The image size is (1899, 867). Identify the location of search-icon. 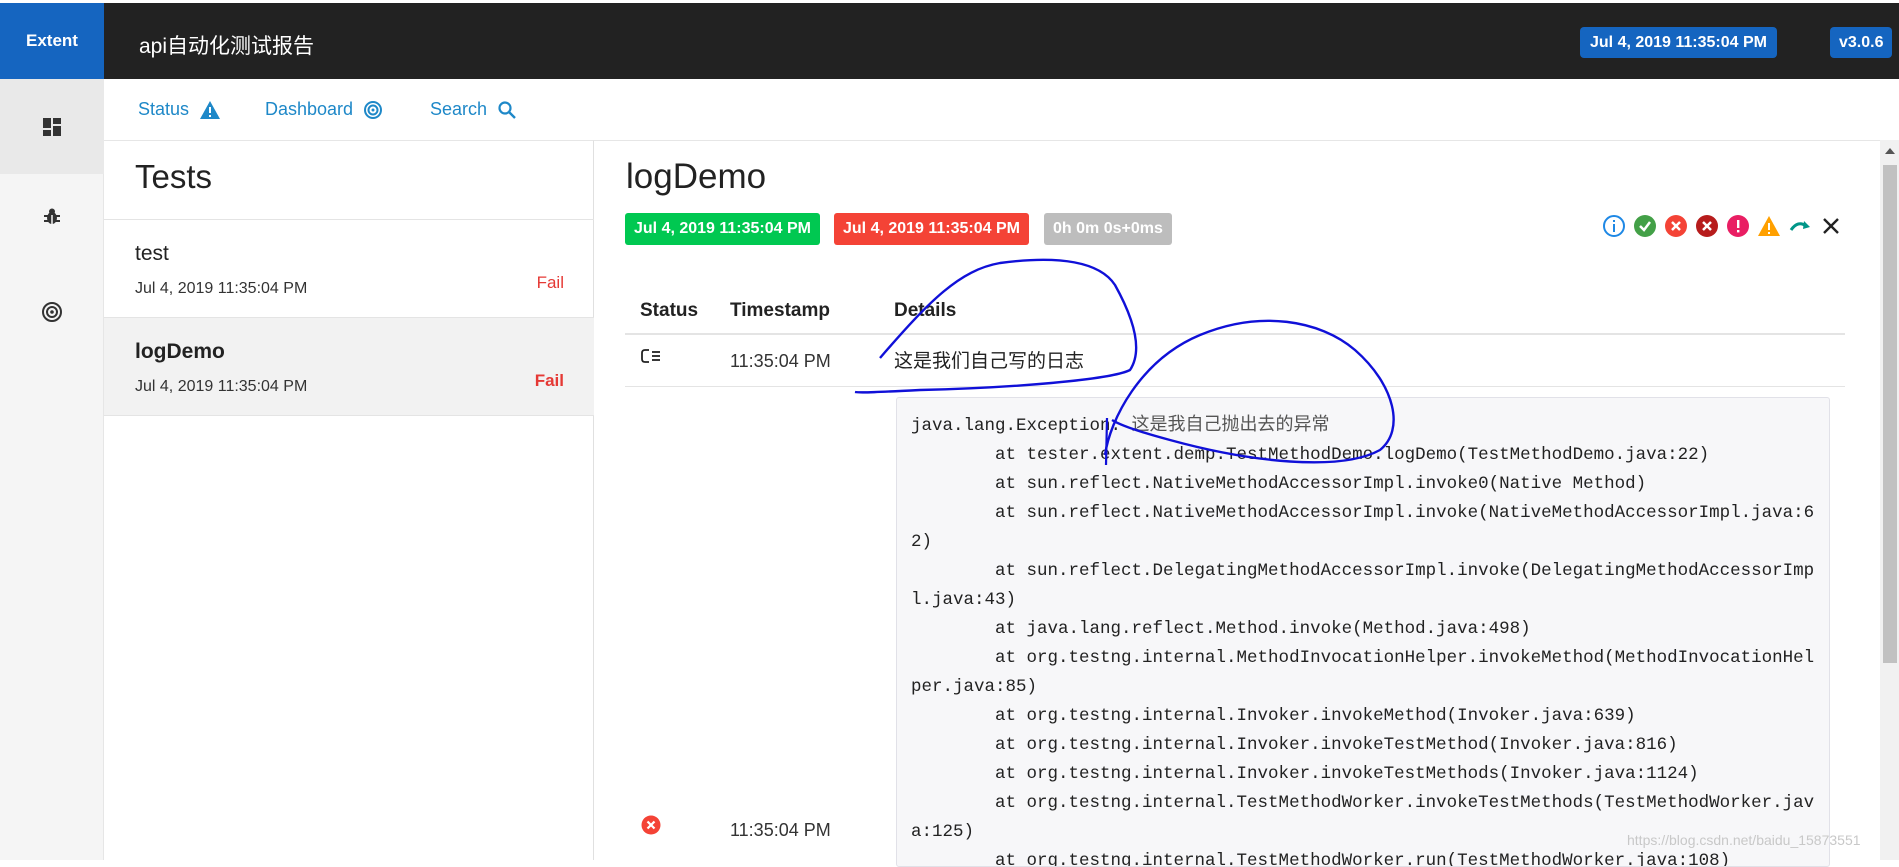
(507, 109).